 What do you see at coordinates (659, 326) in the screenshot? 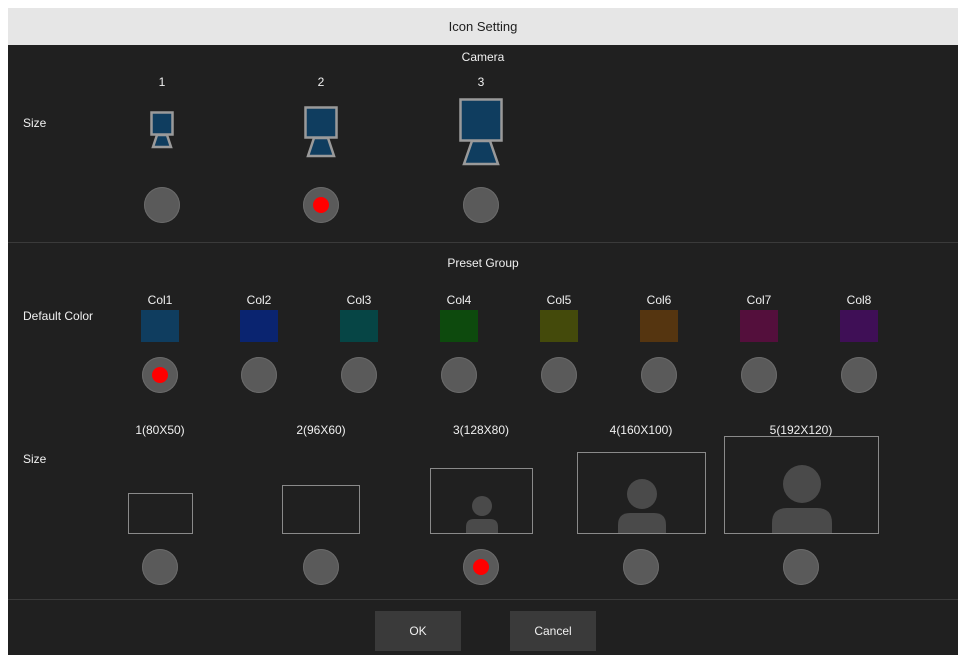
I see `color-swatch-col6` at bounding box center [659, 326].